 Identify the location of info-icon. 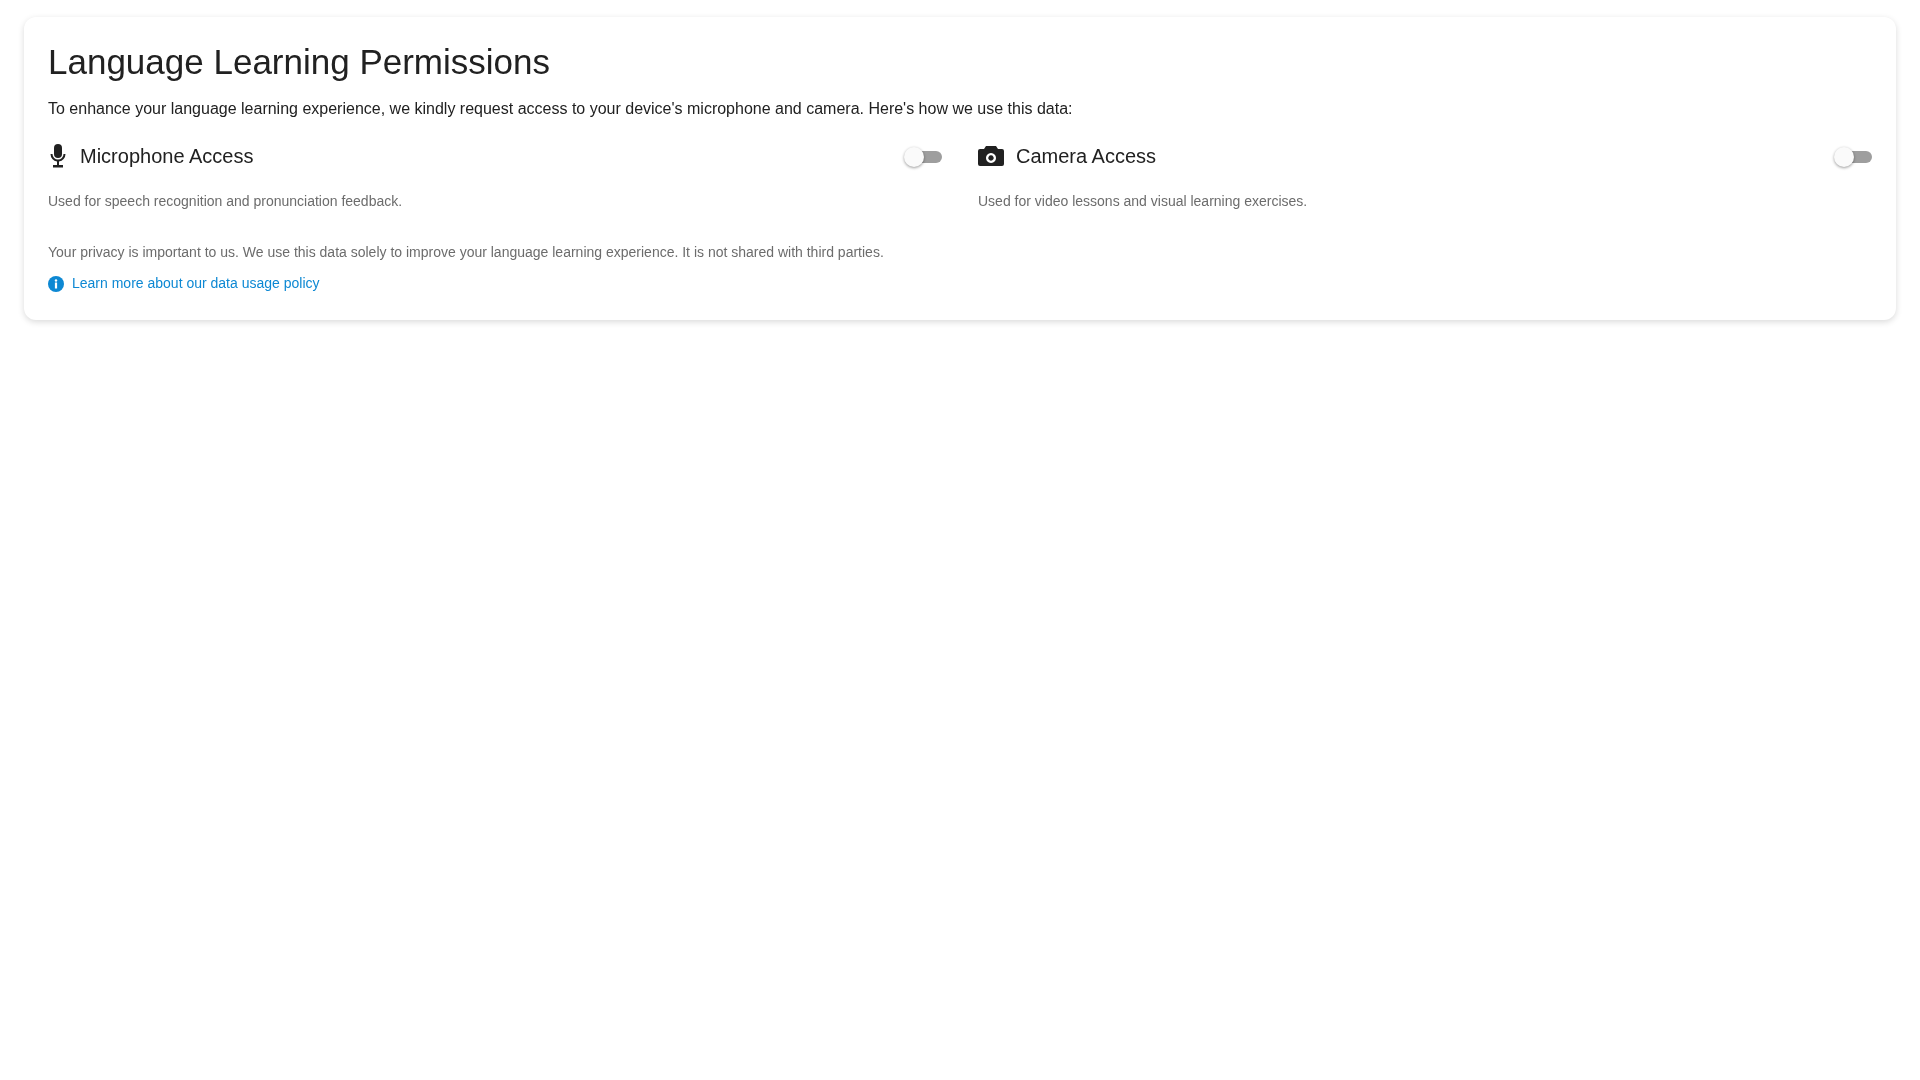
(56, 283).